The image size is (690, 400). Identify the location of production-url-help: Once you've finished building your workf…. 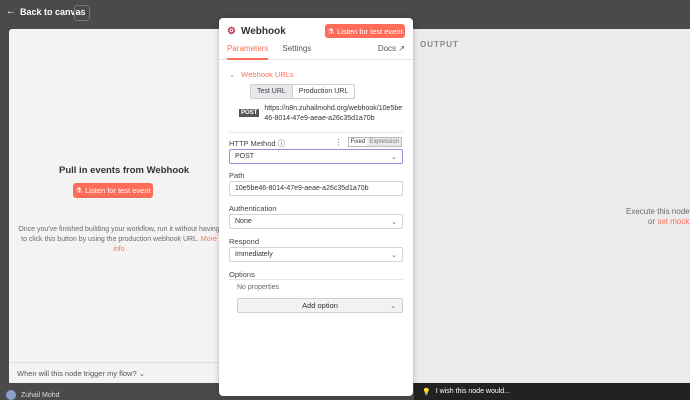
(119, 240).